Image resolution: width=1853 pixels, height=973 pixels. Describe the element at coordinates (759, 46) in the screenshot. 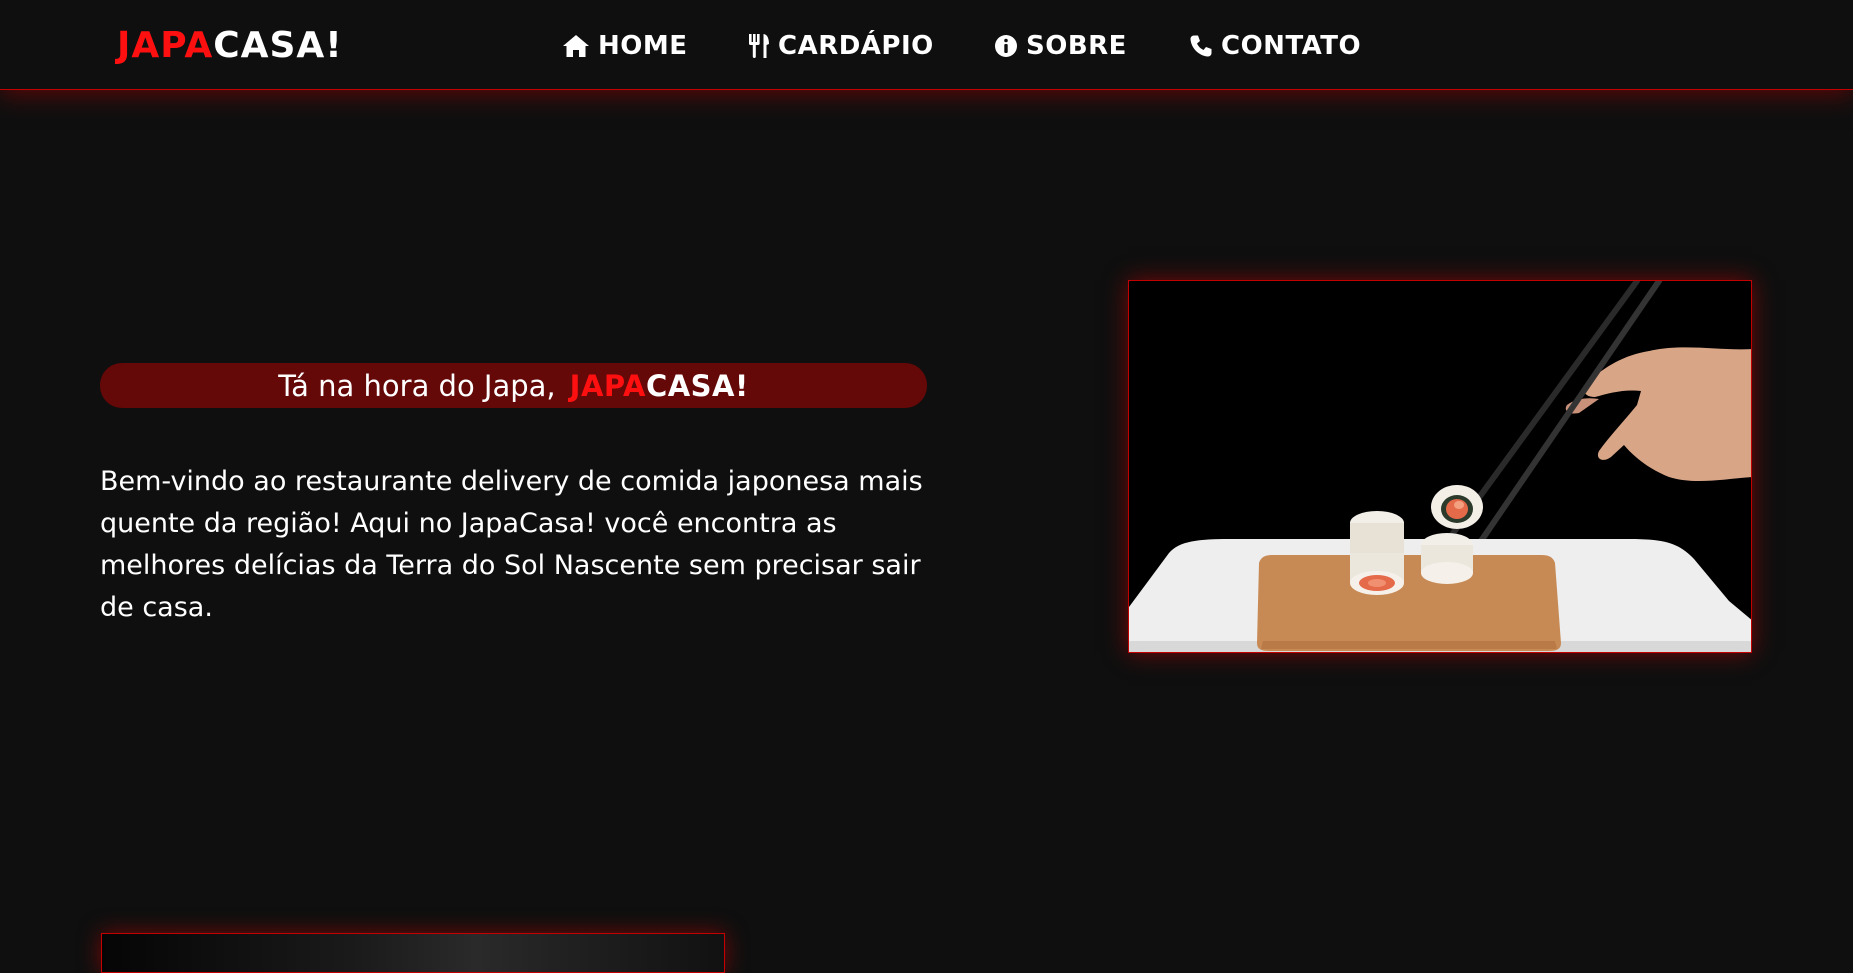

I see `utensils-icon` at that location.